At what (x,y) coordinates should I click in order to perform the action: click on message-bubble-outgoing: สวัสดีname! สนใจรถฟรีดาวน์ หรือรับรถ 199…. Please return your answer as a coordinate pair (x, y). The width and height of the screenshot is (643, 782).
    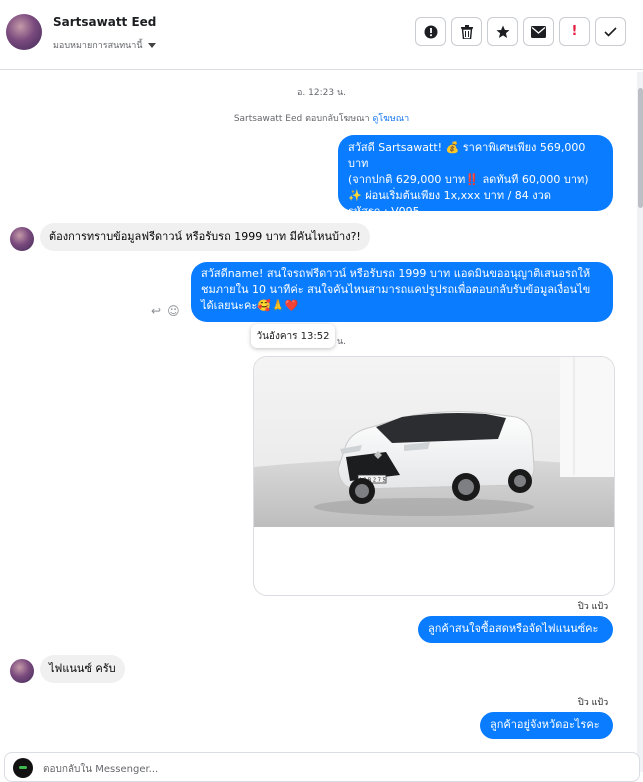
    Looking at the image, I should click on (402, 292).